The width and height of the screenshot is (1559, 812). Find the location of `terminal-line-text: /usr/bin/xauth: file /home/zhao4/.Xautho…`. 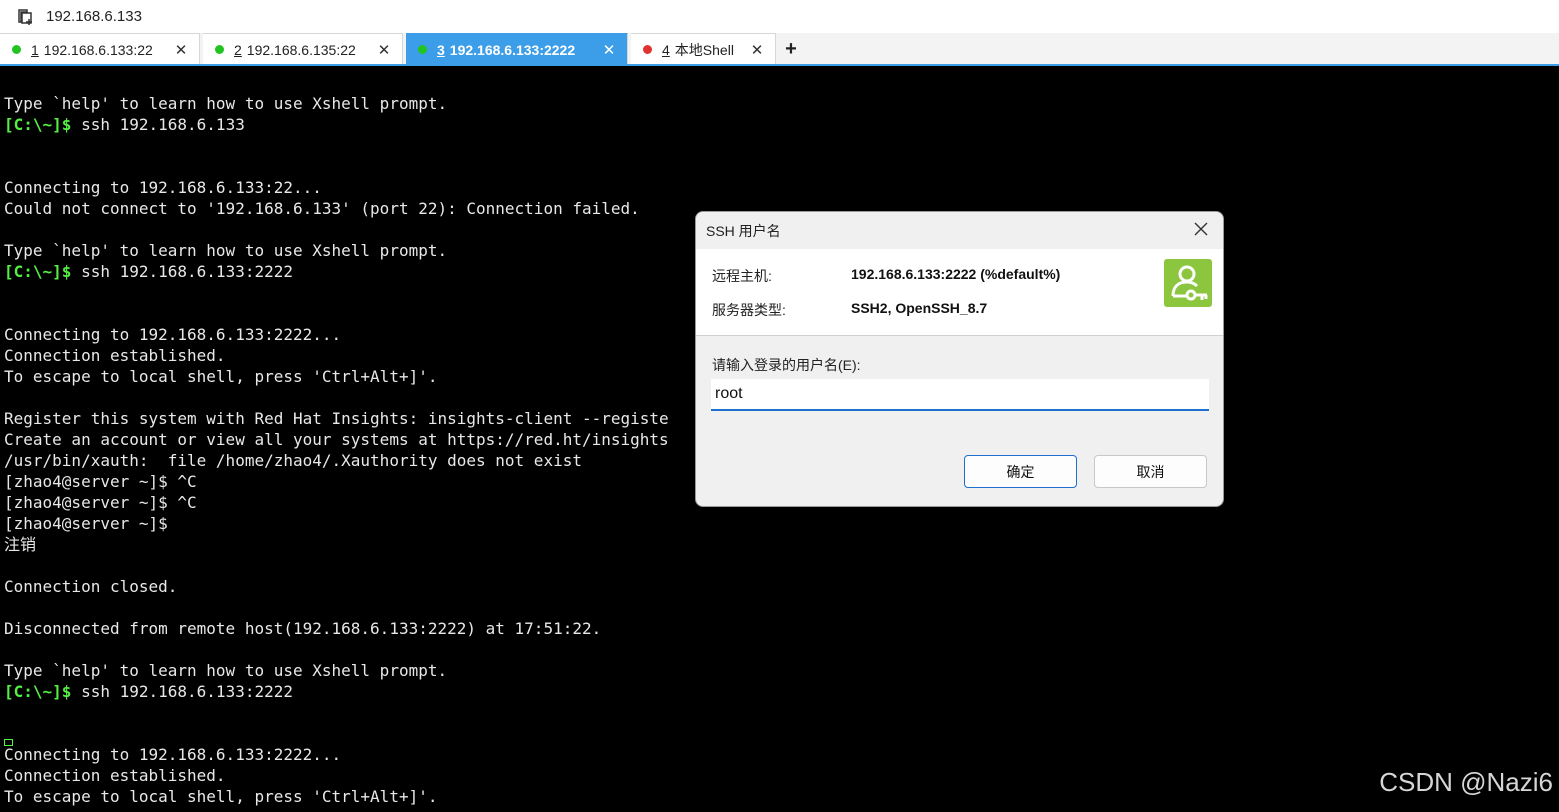

terminal-line-text: /usr/bin/xauth: file /home/zhao4/.Xautho… is located at coordinates (293, 460).